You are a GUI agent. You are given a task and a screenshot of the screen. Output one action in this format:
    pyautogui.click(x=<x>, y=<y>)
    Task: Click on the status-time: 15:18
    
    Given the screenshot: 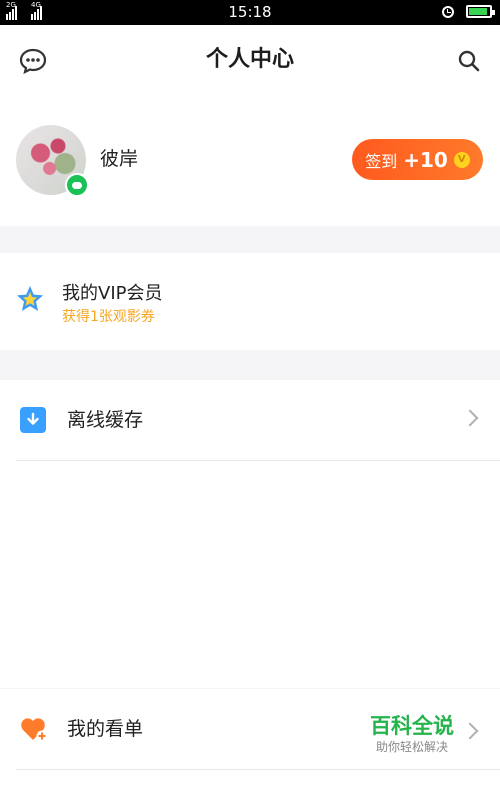 What is the action you would take?
    pyautogui.click(x=250, y=12)
    